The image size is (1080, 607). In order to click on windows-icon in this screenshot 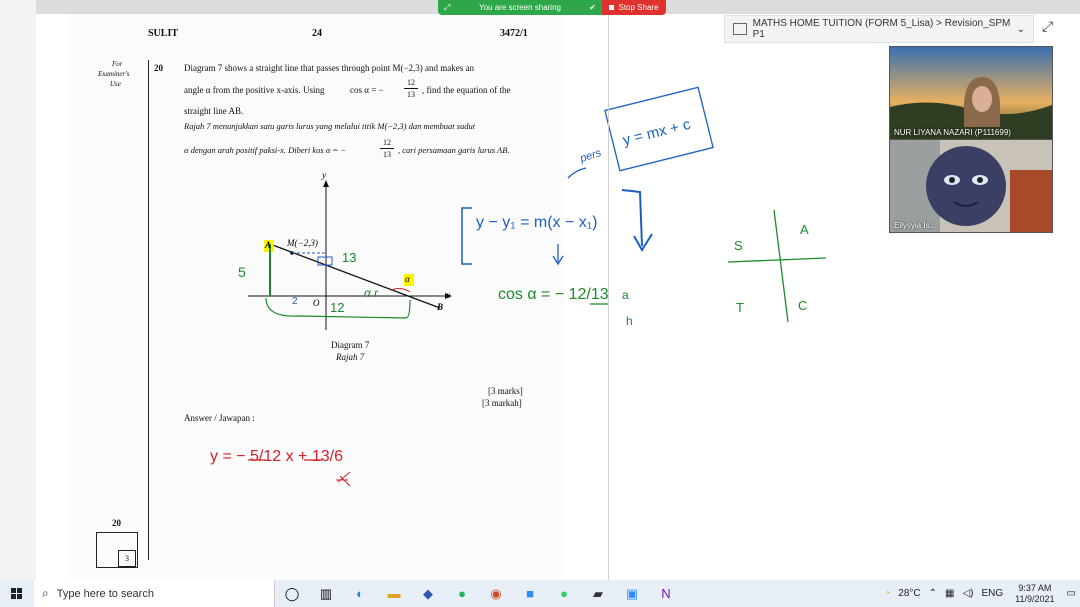, I will do `click(16, 593)`.